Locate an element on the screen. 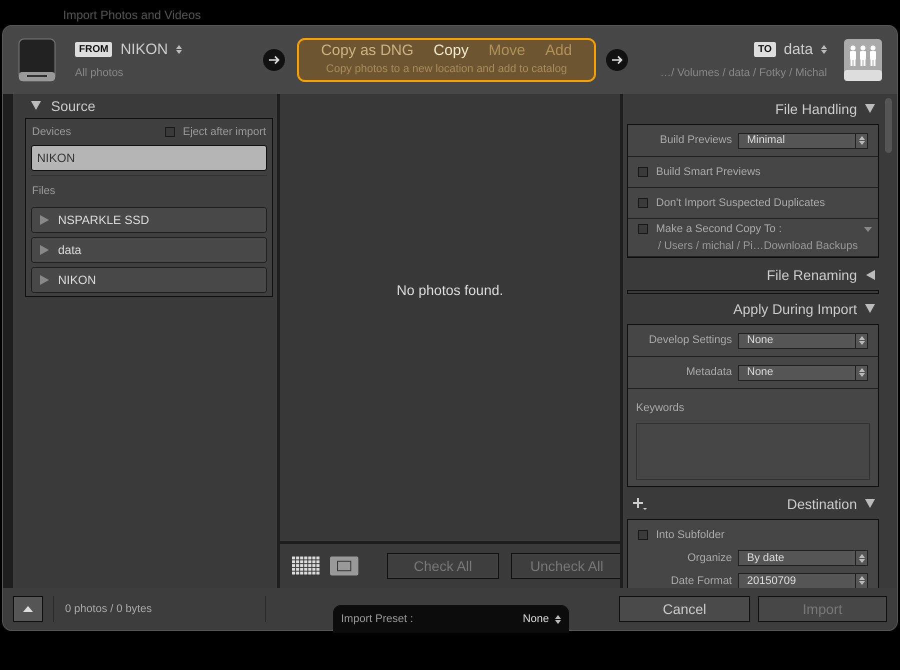 The width and height of the screenshot is (900, 670). folder-name: NIKON is located at coordinates (77, 280).